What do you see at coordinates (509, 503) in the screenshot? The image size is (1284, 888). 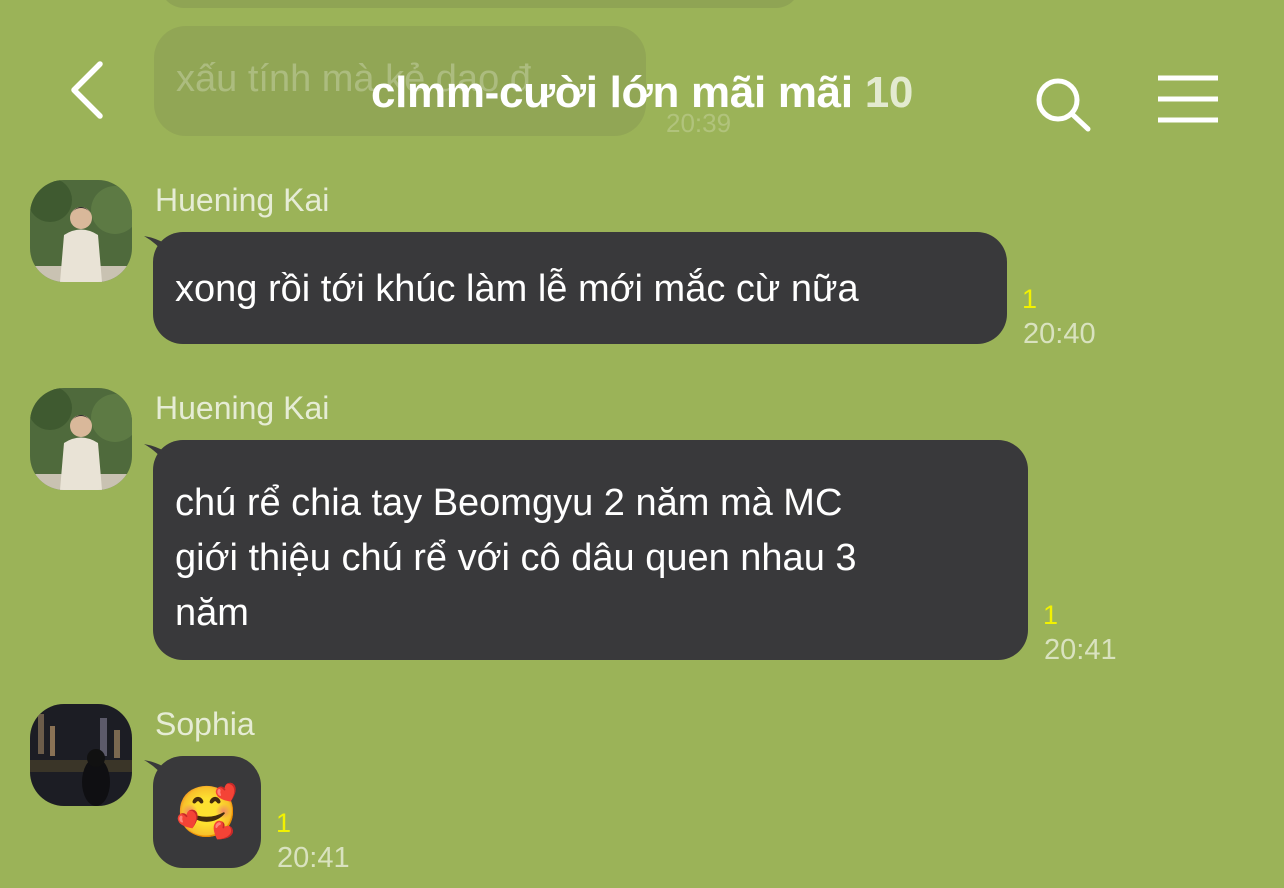 I see `message-text-line: chú rể chia tay Beomgyu 2 năm mà MC` at bounding box center [509, 503].